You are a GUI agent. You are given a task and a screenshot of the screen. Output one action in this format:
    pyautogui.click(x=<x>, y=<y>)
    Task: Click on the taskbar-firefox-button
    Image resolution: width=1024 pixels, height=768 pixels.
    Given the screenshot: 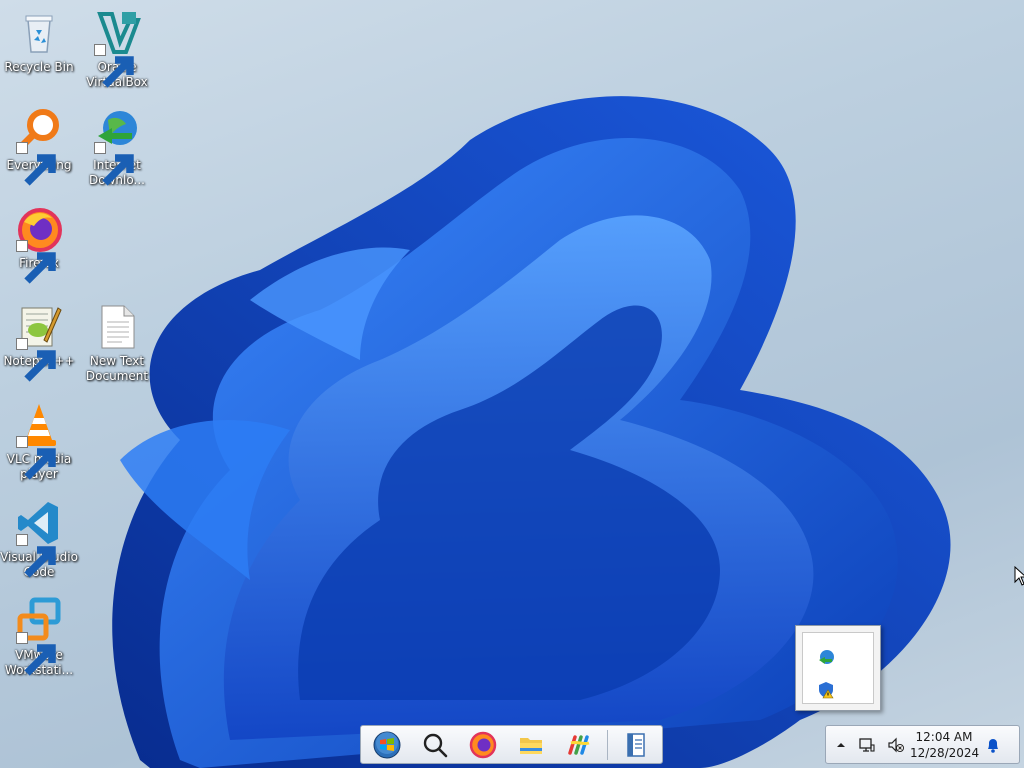 What is the action you would take?
    pyautogui.click(x=483, y=745)
    